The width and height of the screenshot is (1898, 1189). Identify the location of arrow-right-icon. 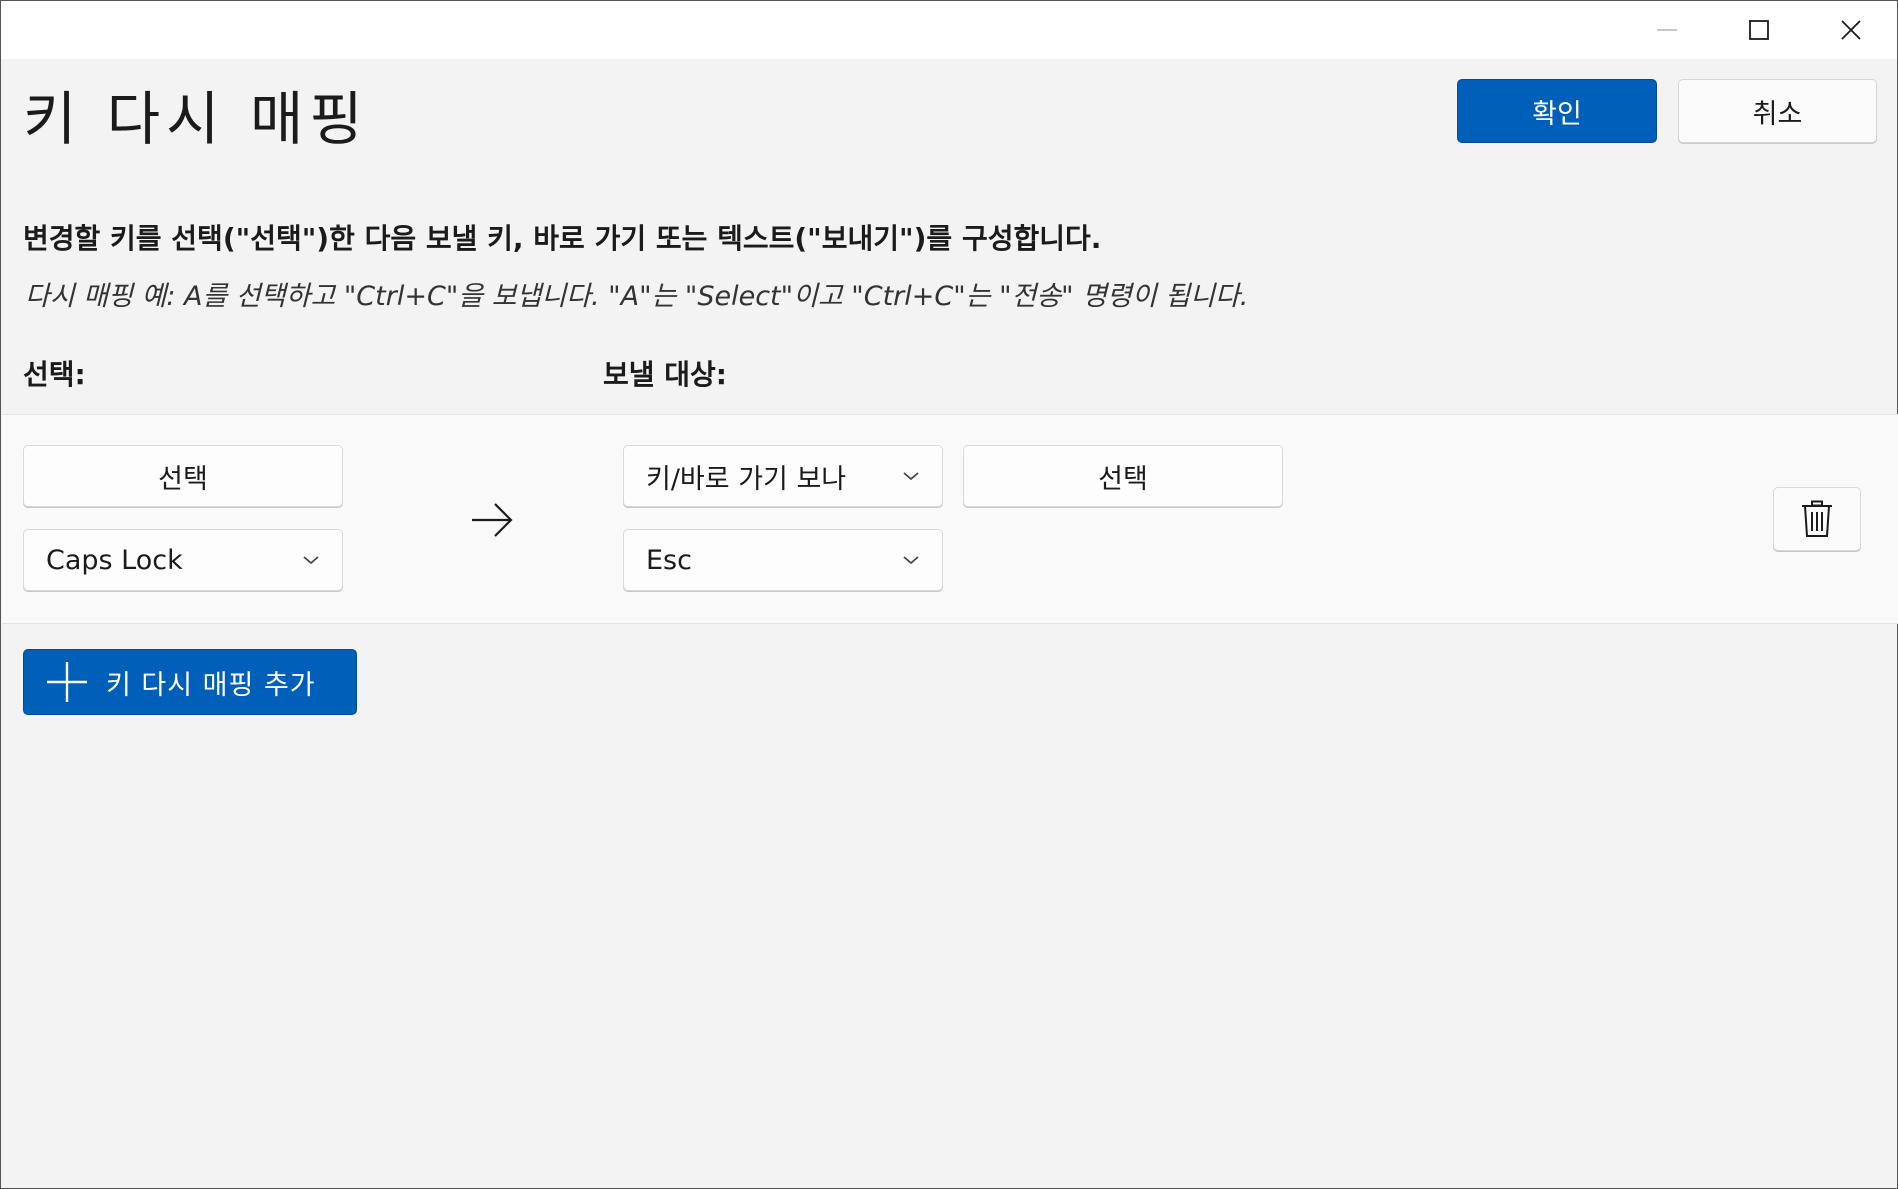
(492, 520).